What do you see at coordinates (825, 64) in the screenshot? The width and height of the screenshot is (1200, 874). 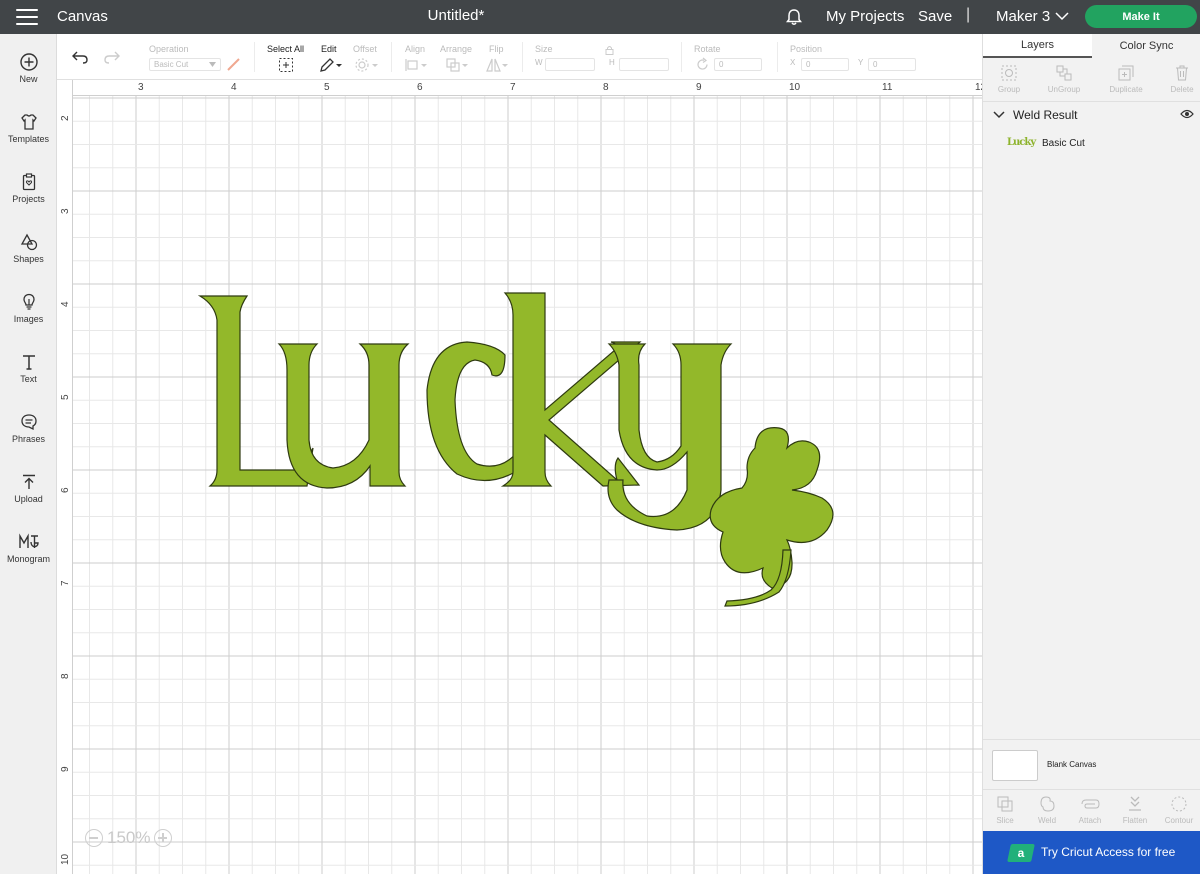 I see `position-x-input: 0` at bounding box center [825, 64].